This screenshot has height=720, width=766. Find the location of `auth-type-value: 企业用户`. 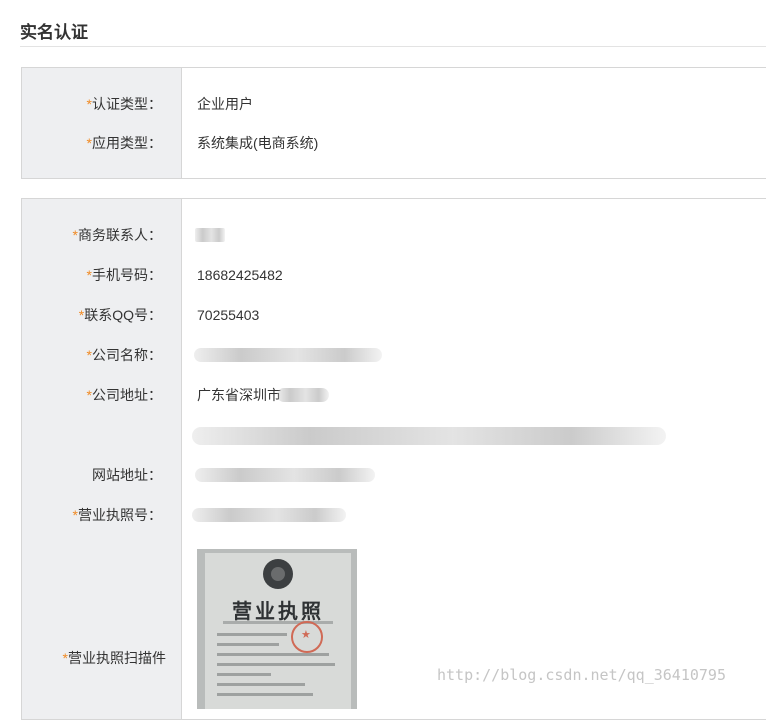

auth-type-value: 企业用户 is located at coordinates (225, 104).